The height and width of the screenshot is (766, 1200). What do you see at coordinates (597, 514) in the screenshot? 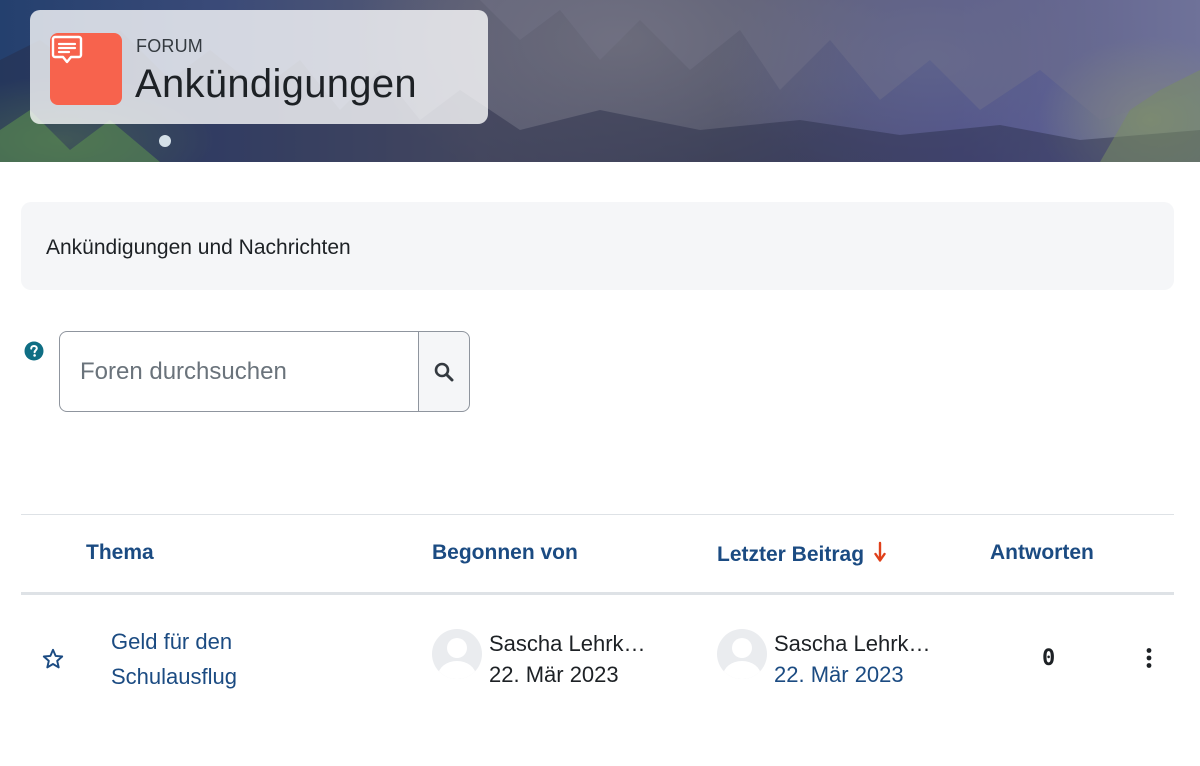
I see `table-top-border` at bounding box center [597, 514].